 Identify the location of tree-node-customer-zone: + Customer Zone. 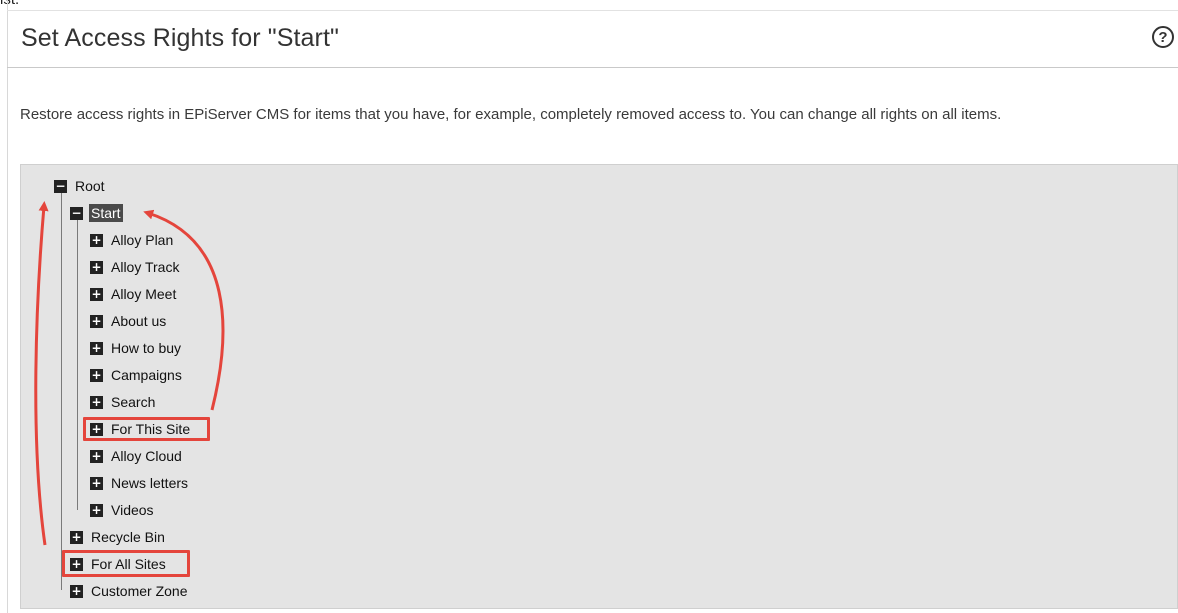
(129, 591).